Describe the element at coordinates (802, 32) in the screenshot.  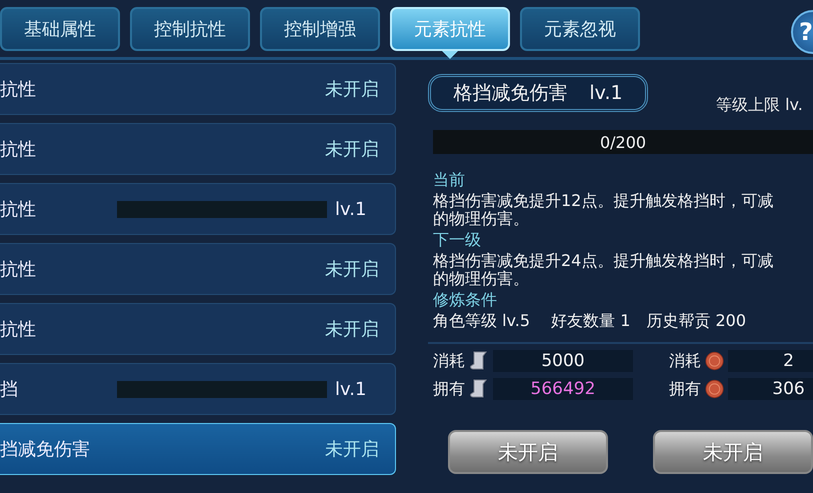
I see `help-button: ?` at that location.